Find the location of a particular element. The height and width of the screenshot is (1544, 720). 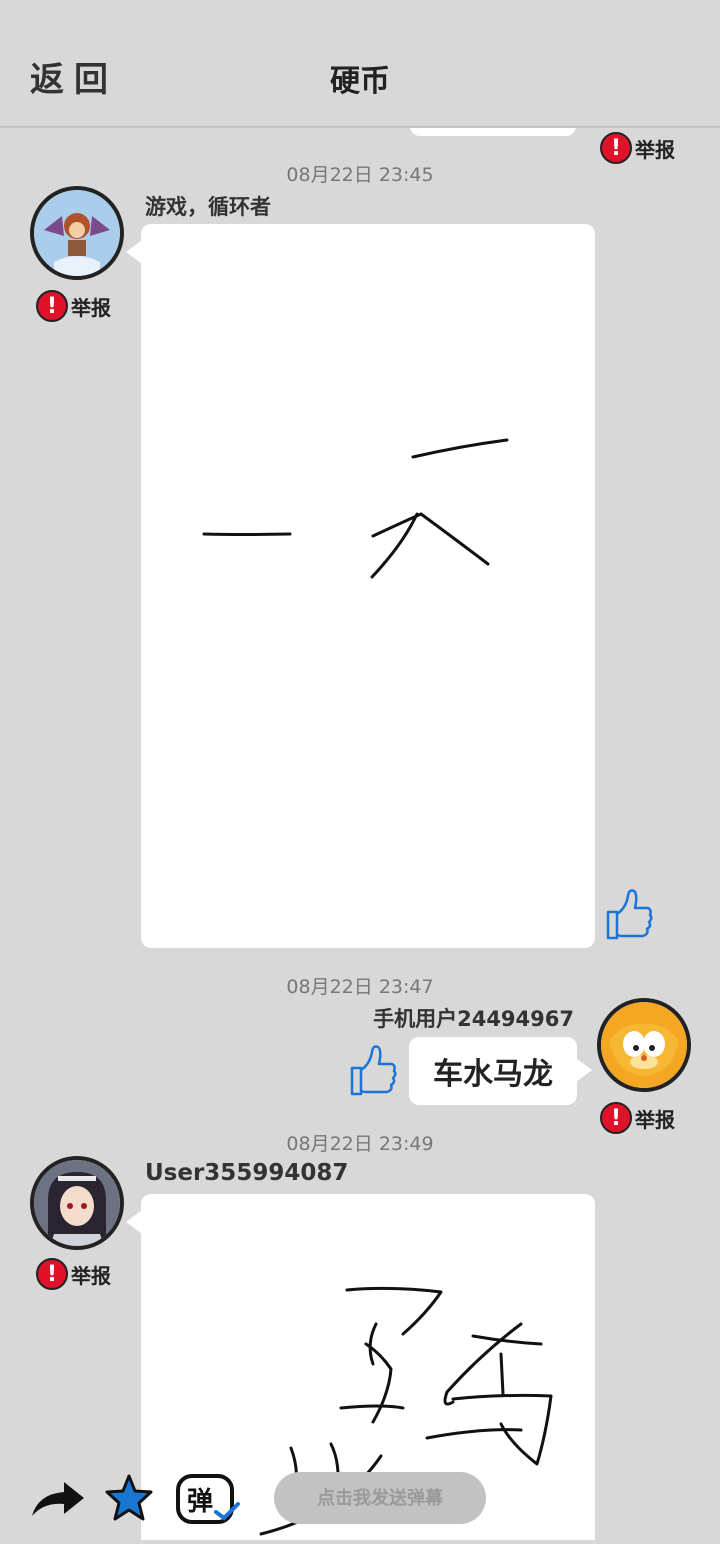

danmu-toggle-button: 弹 is located at coordinates (209, 1499).